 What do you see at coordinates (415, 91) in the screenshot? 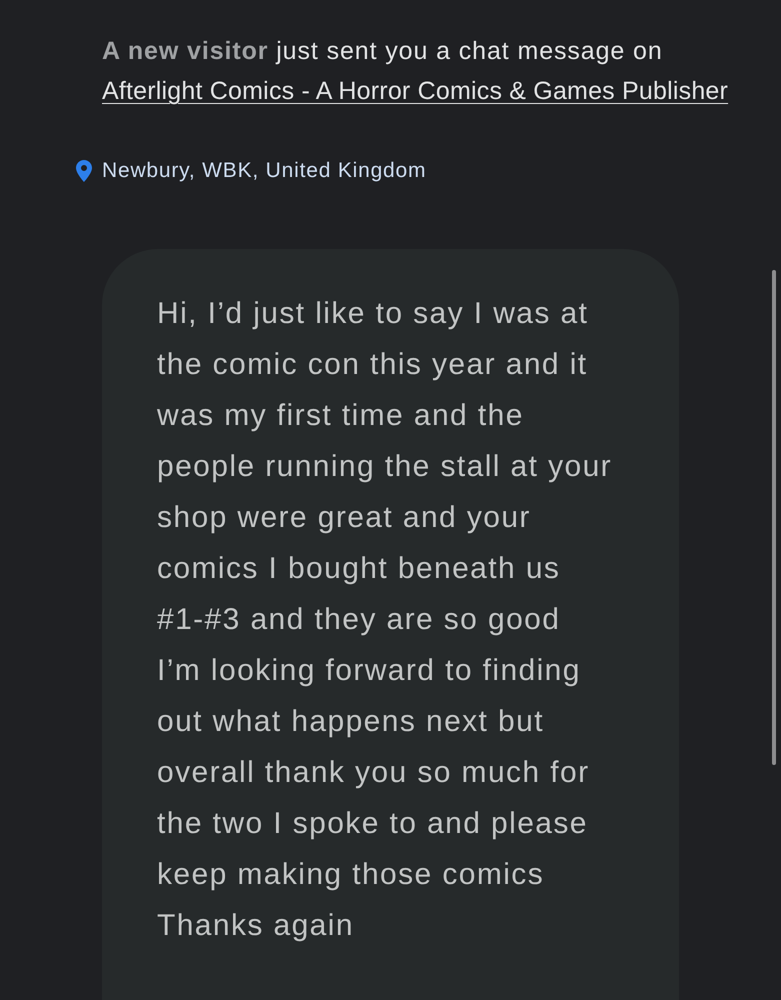
I see `website-link: Afterlight Comics - A Horror Comics & Games Publisher` at bounding box center [415, 91].